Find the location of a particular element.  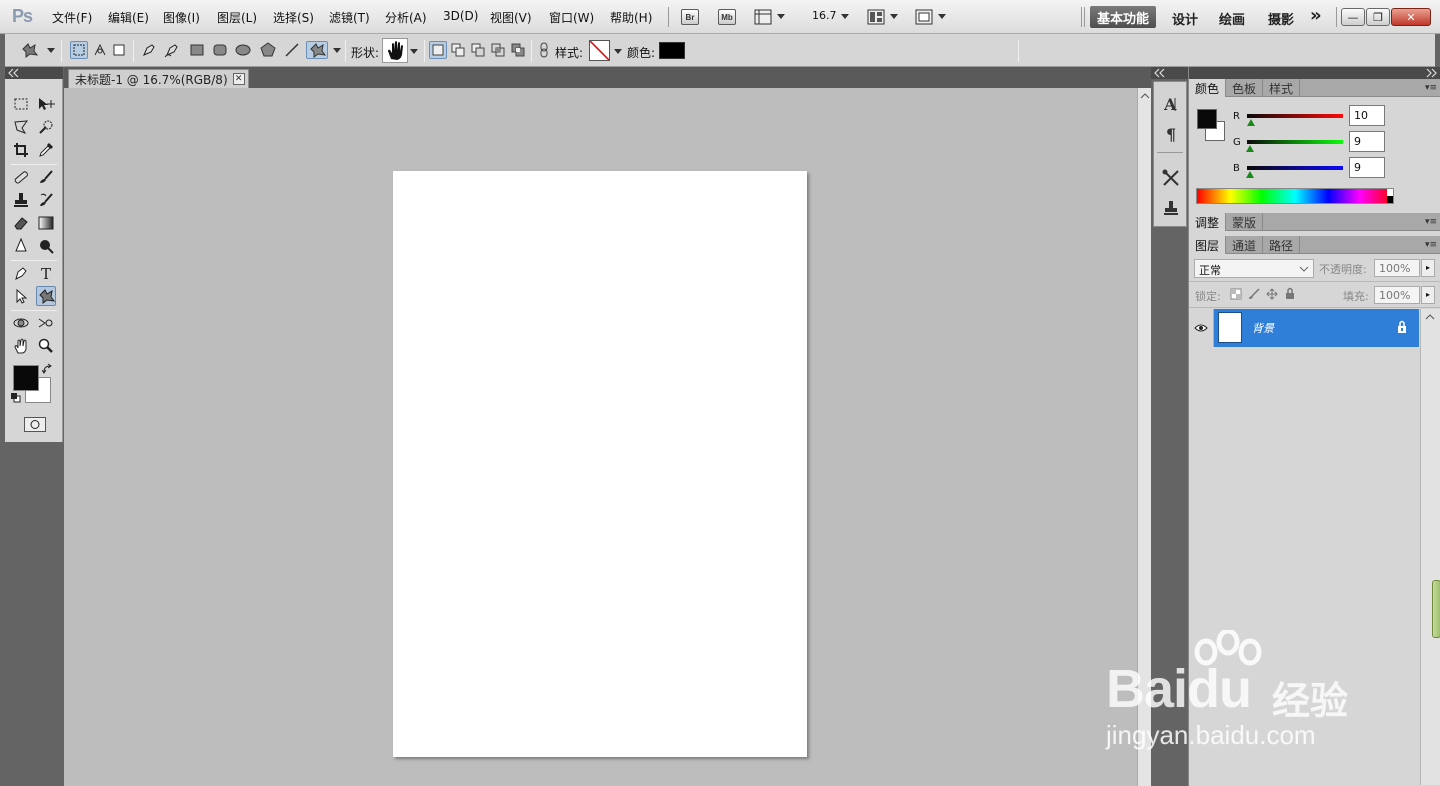

layers-panel-menu-icon: ▾≡ is located at coordinates (1431, 245).